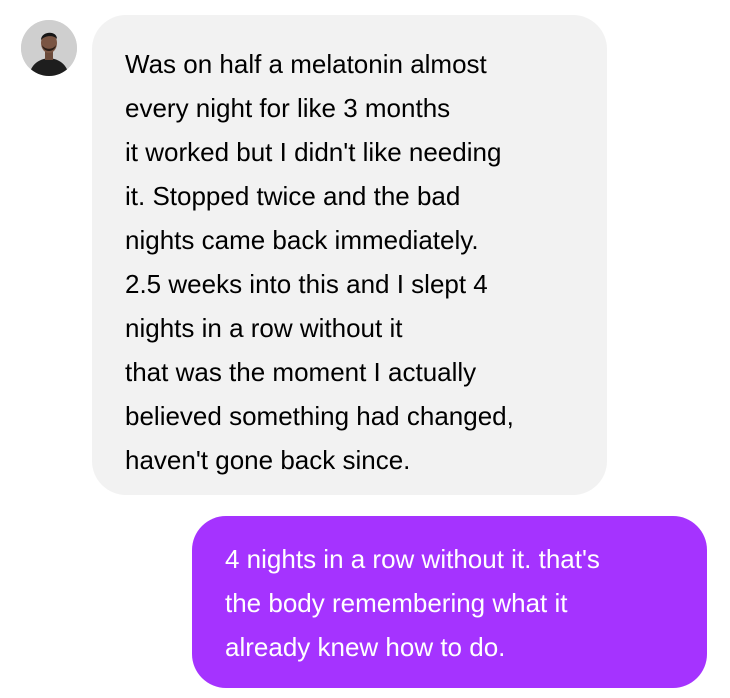 Image resolution: width=730 pixels, height=698 pixels. Describe the element at coordinates (264, 328) in the screenshot. I see `message-line: nights in a row without it` at that location.